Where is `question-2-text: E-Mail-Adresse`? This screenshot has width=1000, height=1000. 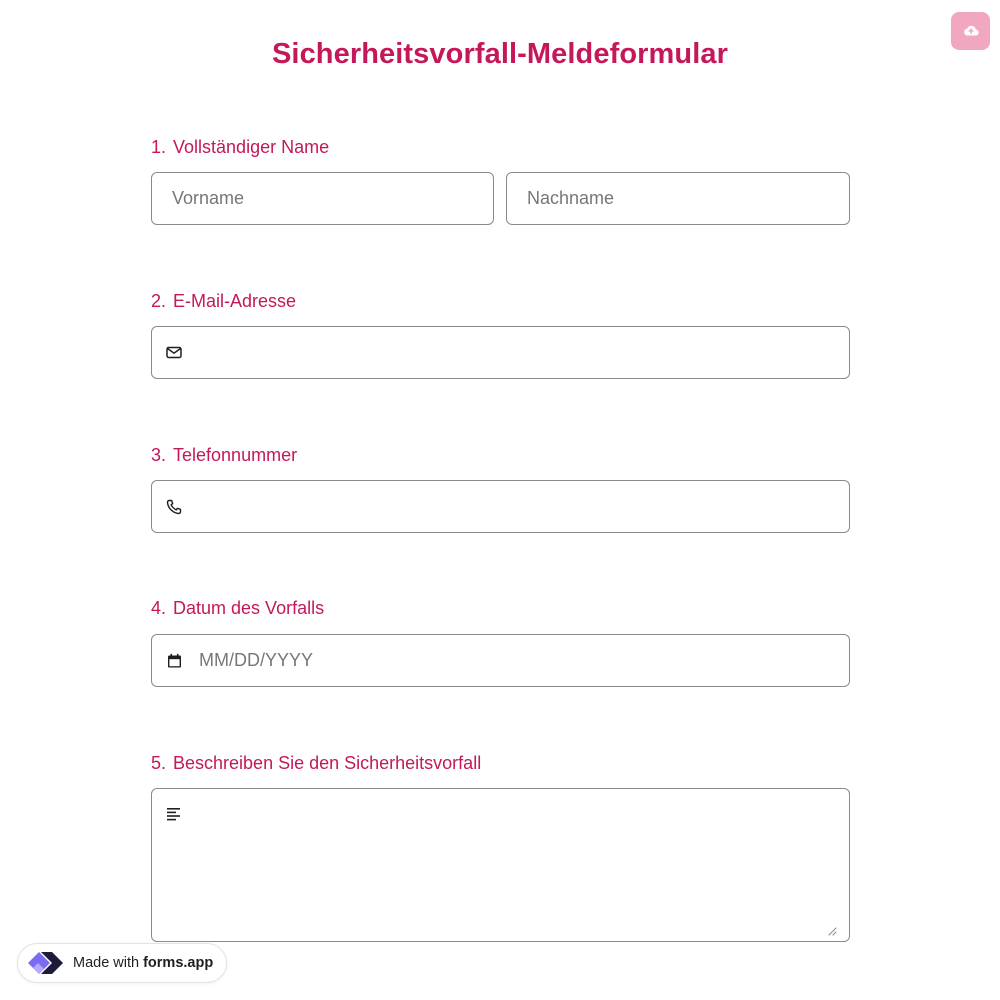 question-2-text: E-Mail-Adresse is located at coordinates (235, 301).